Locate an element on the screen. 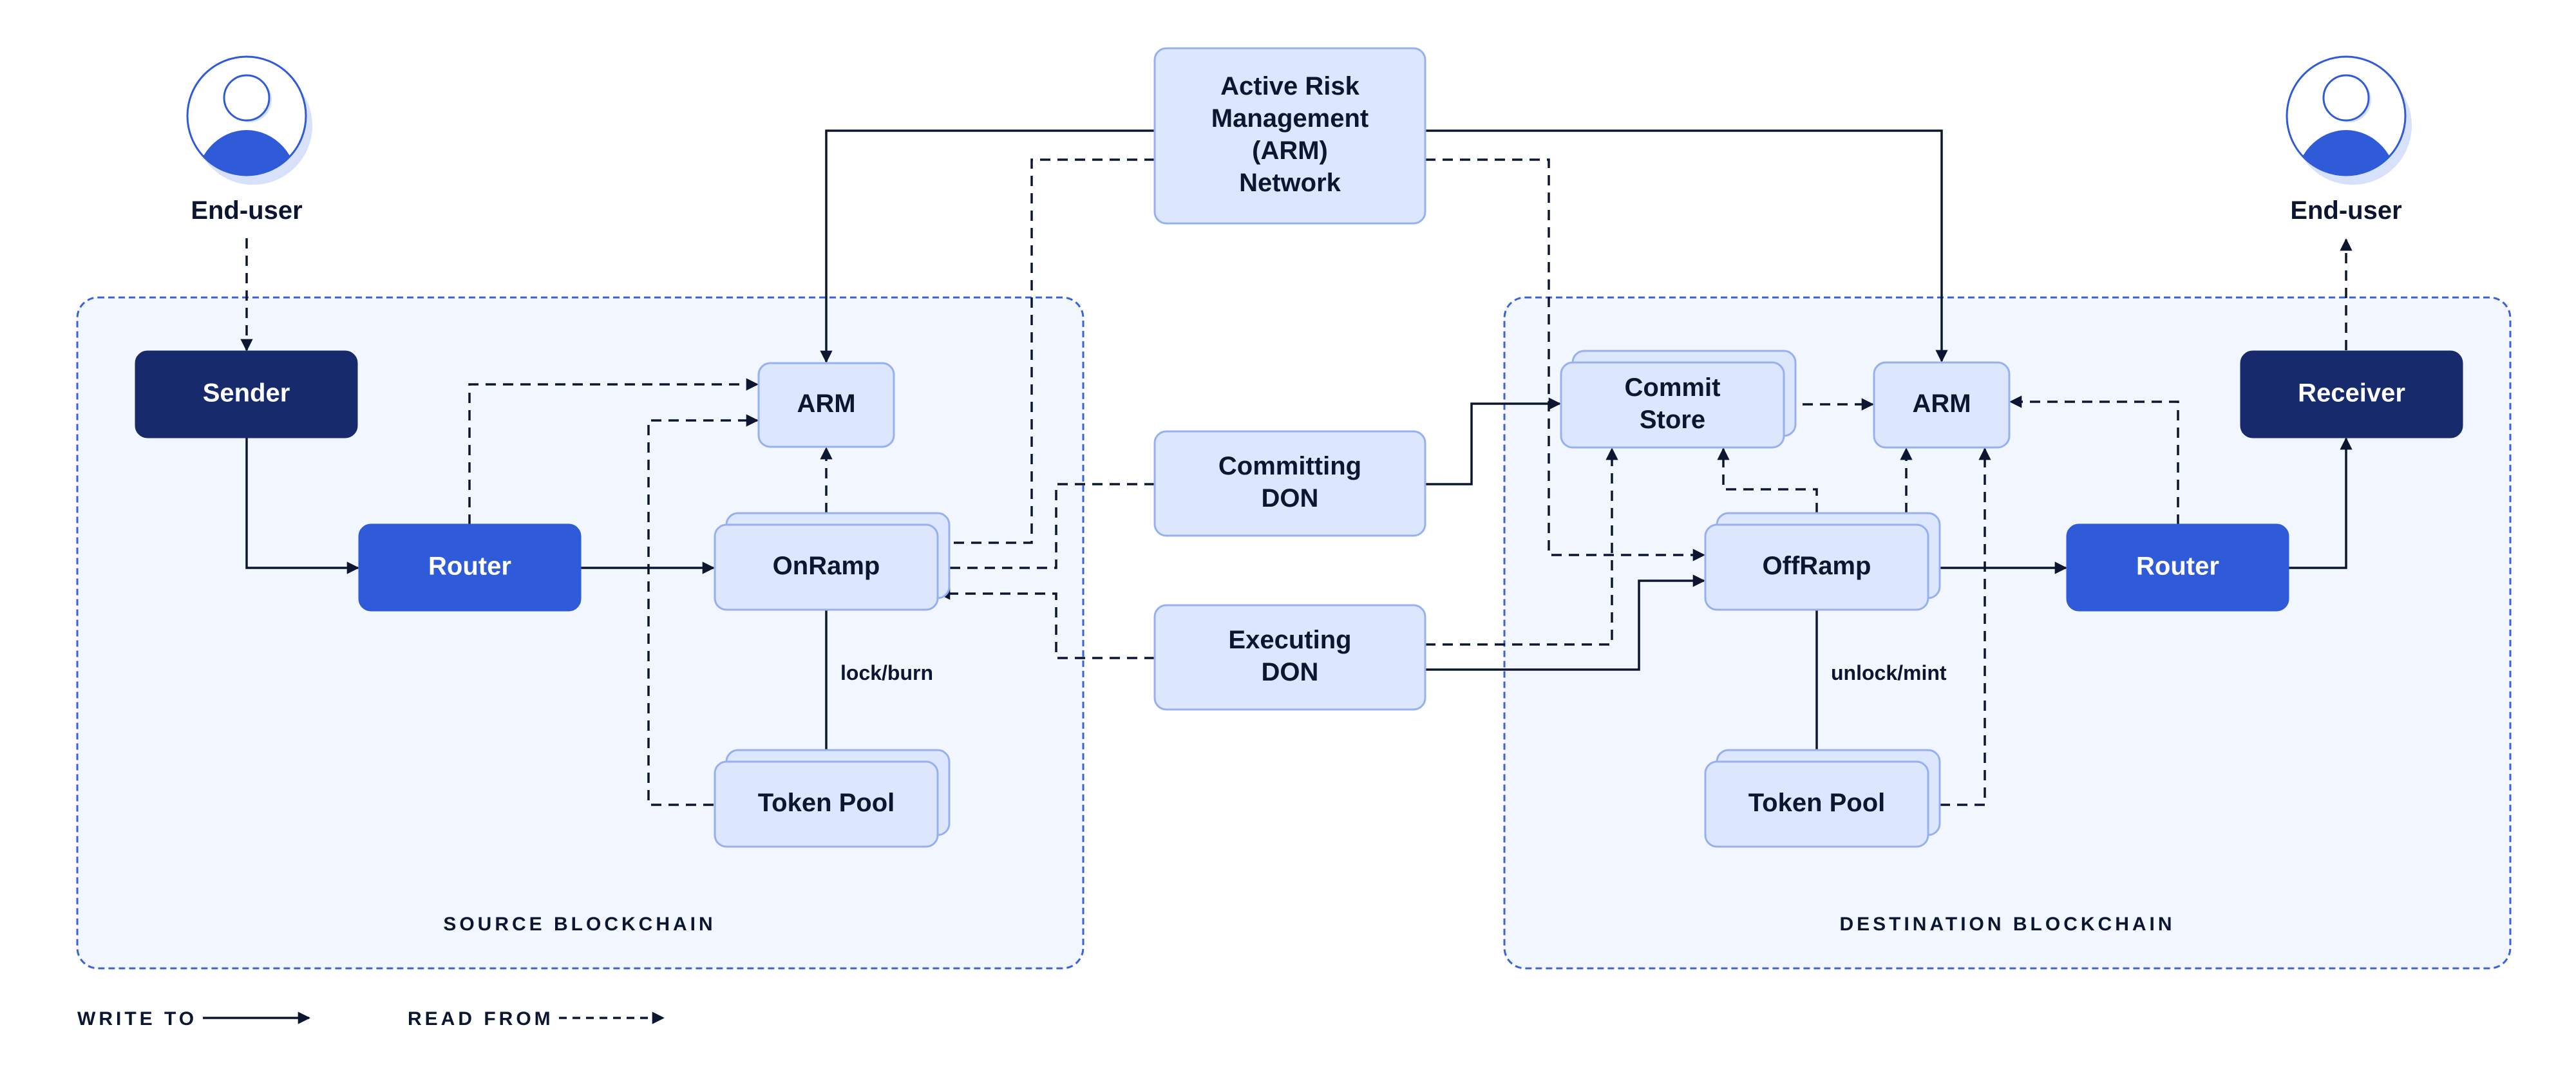 Image resolution: width=2576 pixels, height=1072 pixels. arm-network-node: Active Risk Management (ARM) Network is located at coordinates (1289, 136).